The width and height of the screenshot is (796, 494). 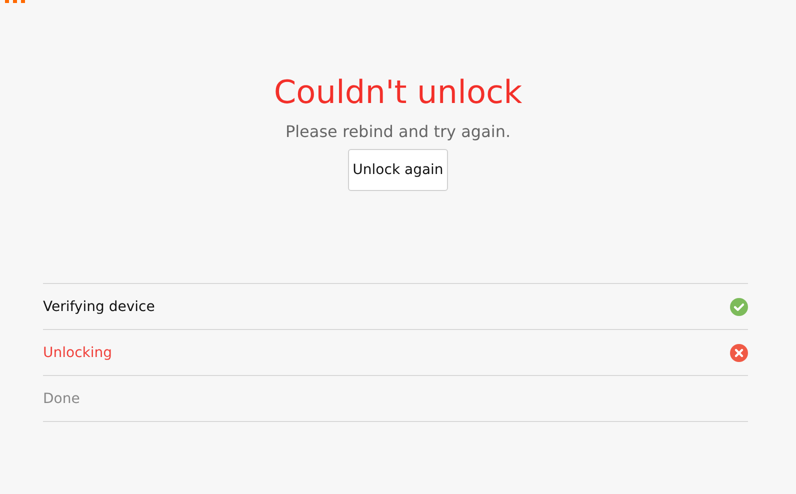 I want to click on step-label: Unlocking, so click(x=77, y=352).